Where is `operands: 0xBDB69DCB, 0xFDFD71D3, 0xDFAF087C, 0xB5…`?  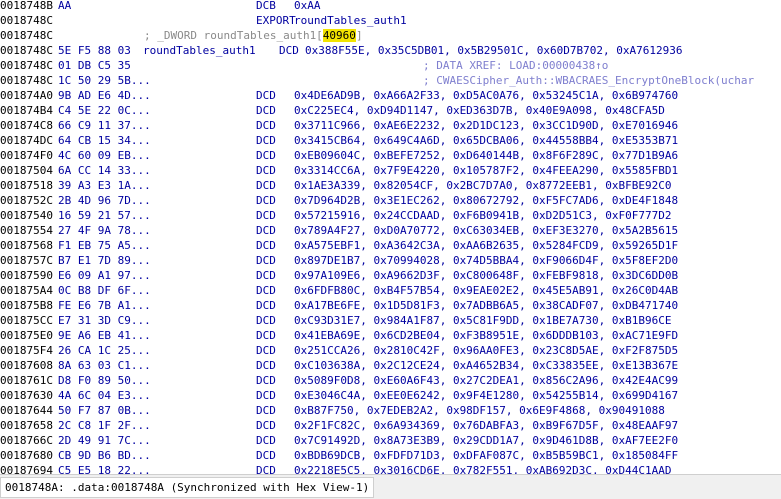
operands: 0xBDB69DCB, 0xFDFD71D3, 0xDFAF087C, 0xB5… is located at coordinates (486, 455).